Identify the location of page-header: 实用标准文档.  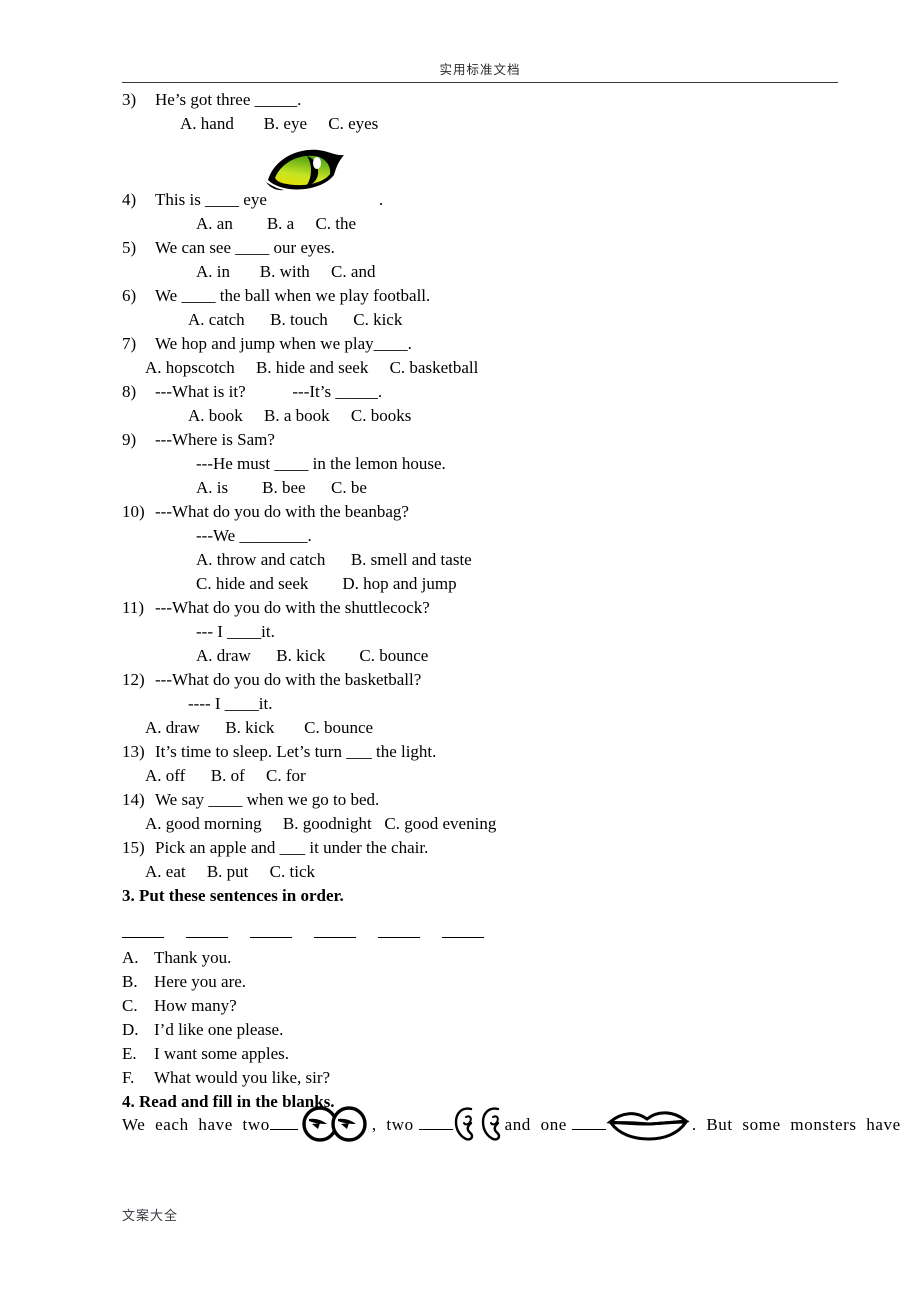
(480, 70).